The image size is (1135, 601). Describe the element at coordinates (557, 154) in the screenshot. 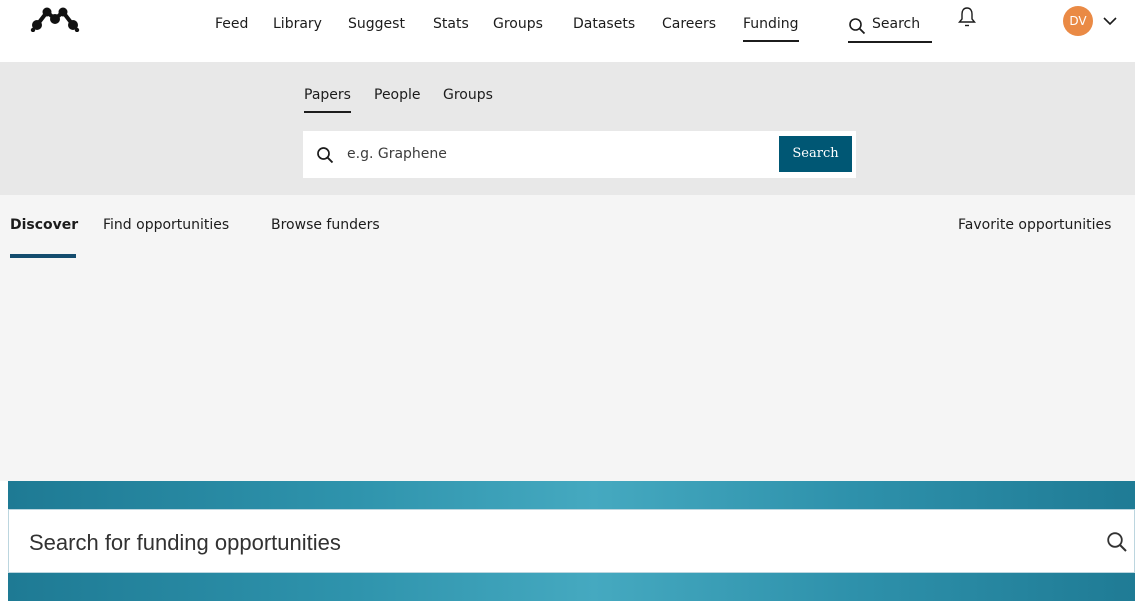

I see `search-input` at that location.